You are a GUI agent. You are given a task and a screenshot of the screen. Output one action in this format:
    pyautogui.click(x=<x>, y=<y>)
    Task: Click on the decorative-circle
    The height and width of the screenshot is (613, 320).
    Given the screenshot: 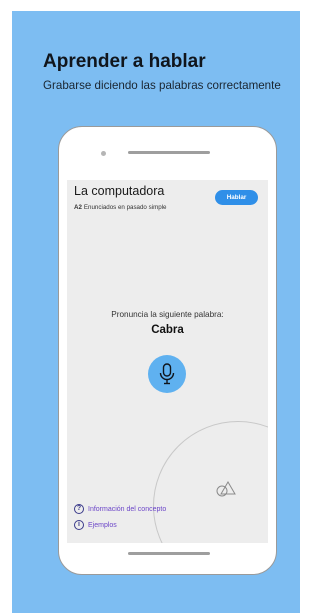 What is the action you would take?
    pyautogui.click(x=210, y=482)
    